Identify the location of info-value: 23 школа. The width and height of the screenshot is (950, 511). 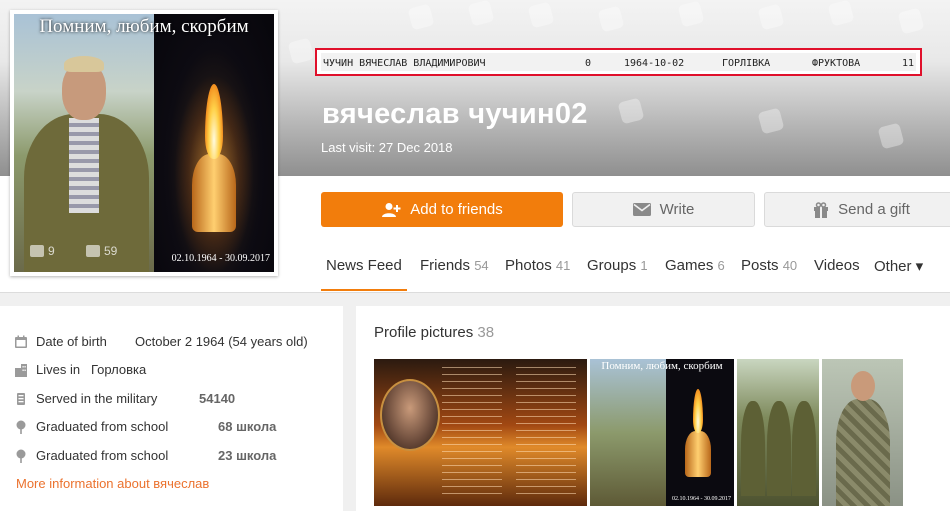
(247, 455).